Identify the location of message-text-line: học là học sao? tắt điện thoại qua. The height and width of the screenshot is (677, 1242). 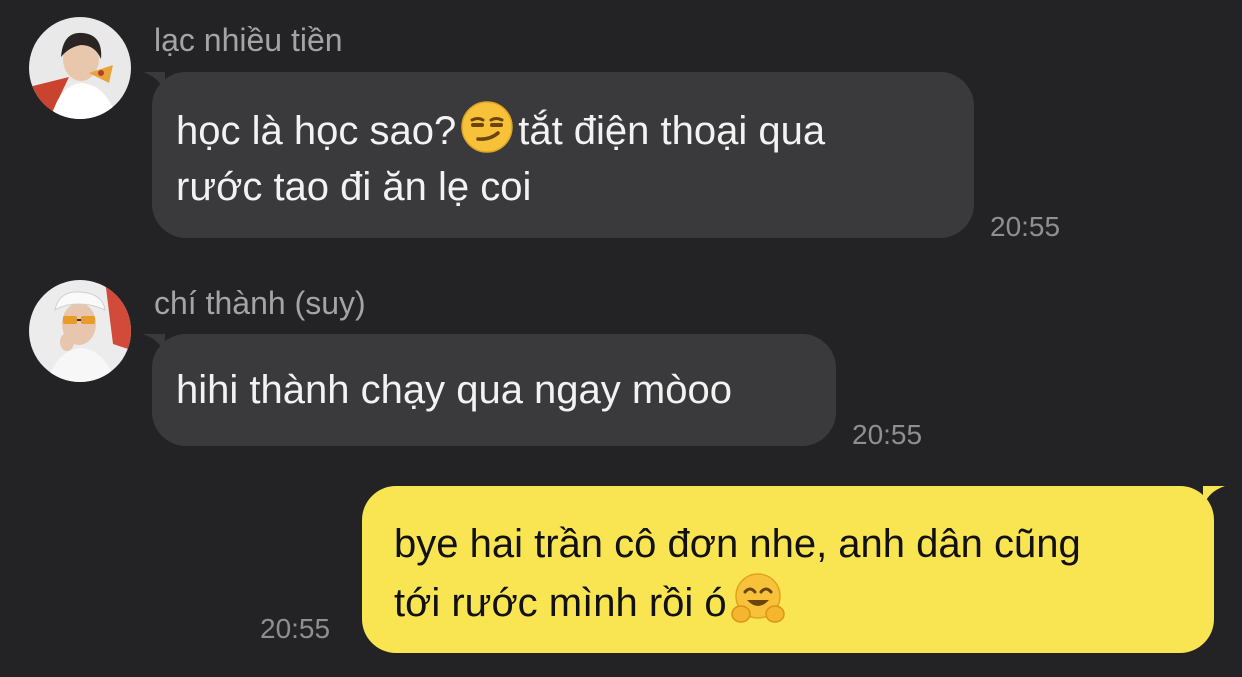
(563, 129).